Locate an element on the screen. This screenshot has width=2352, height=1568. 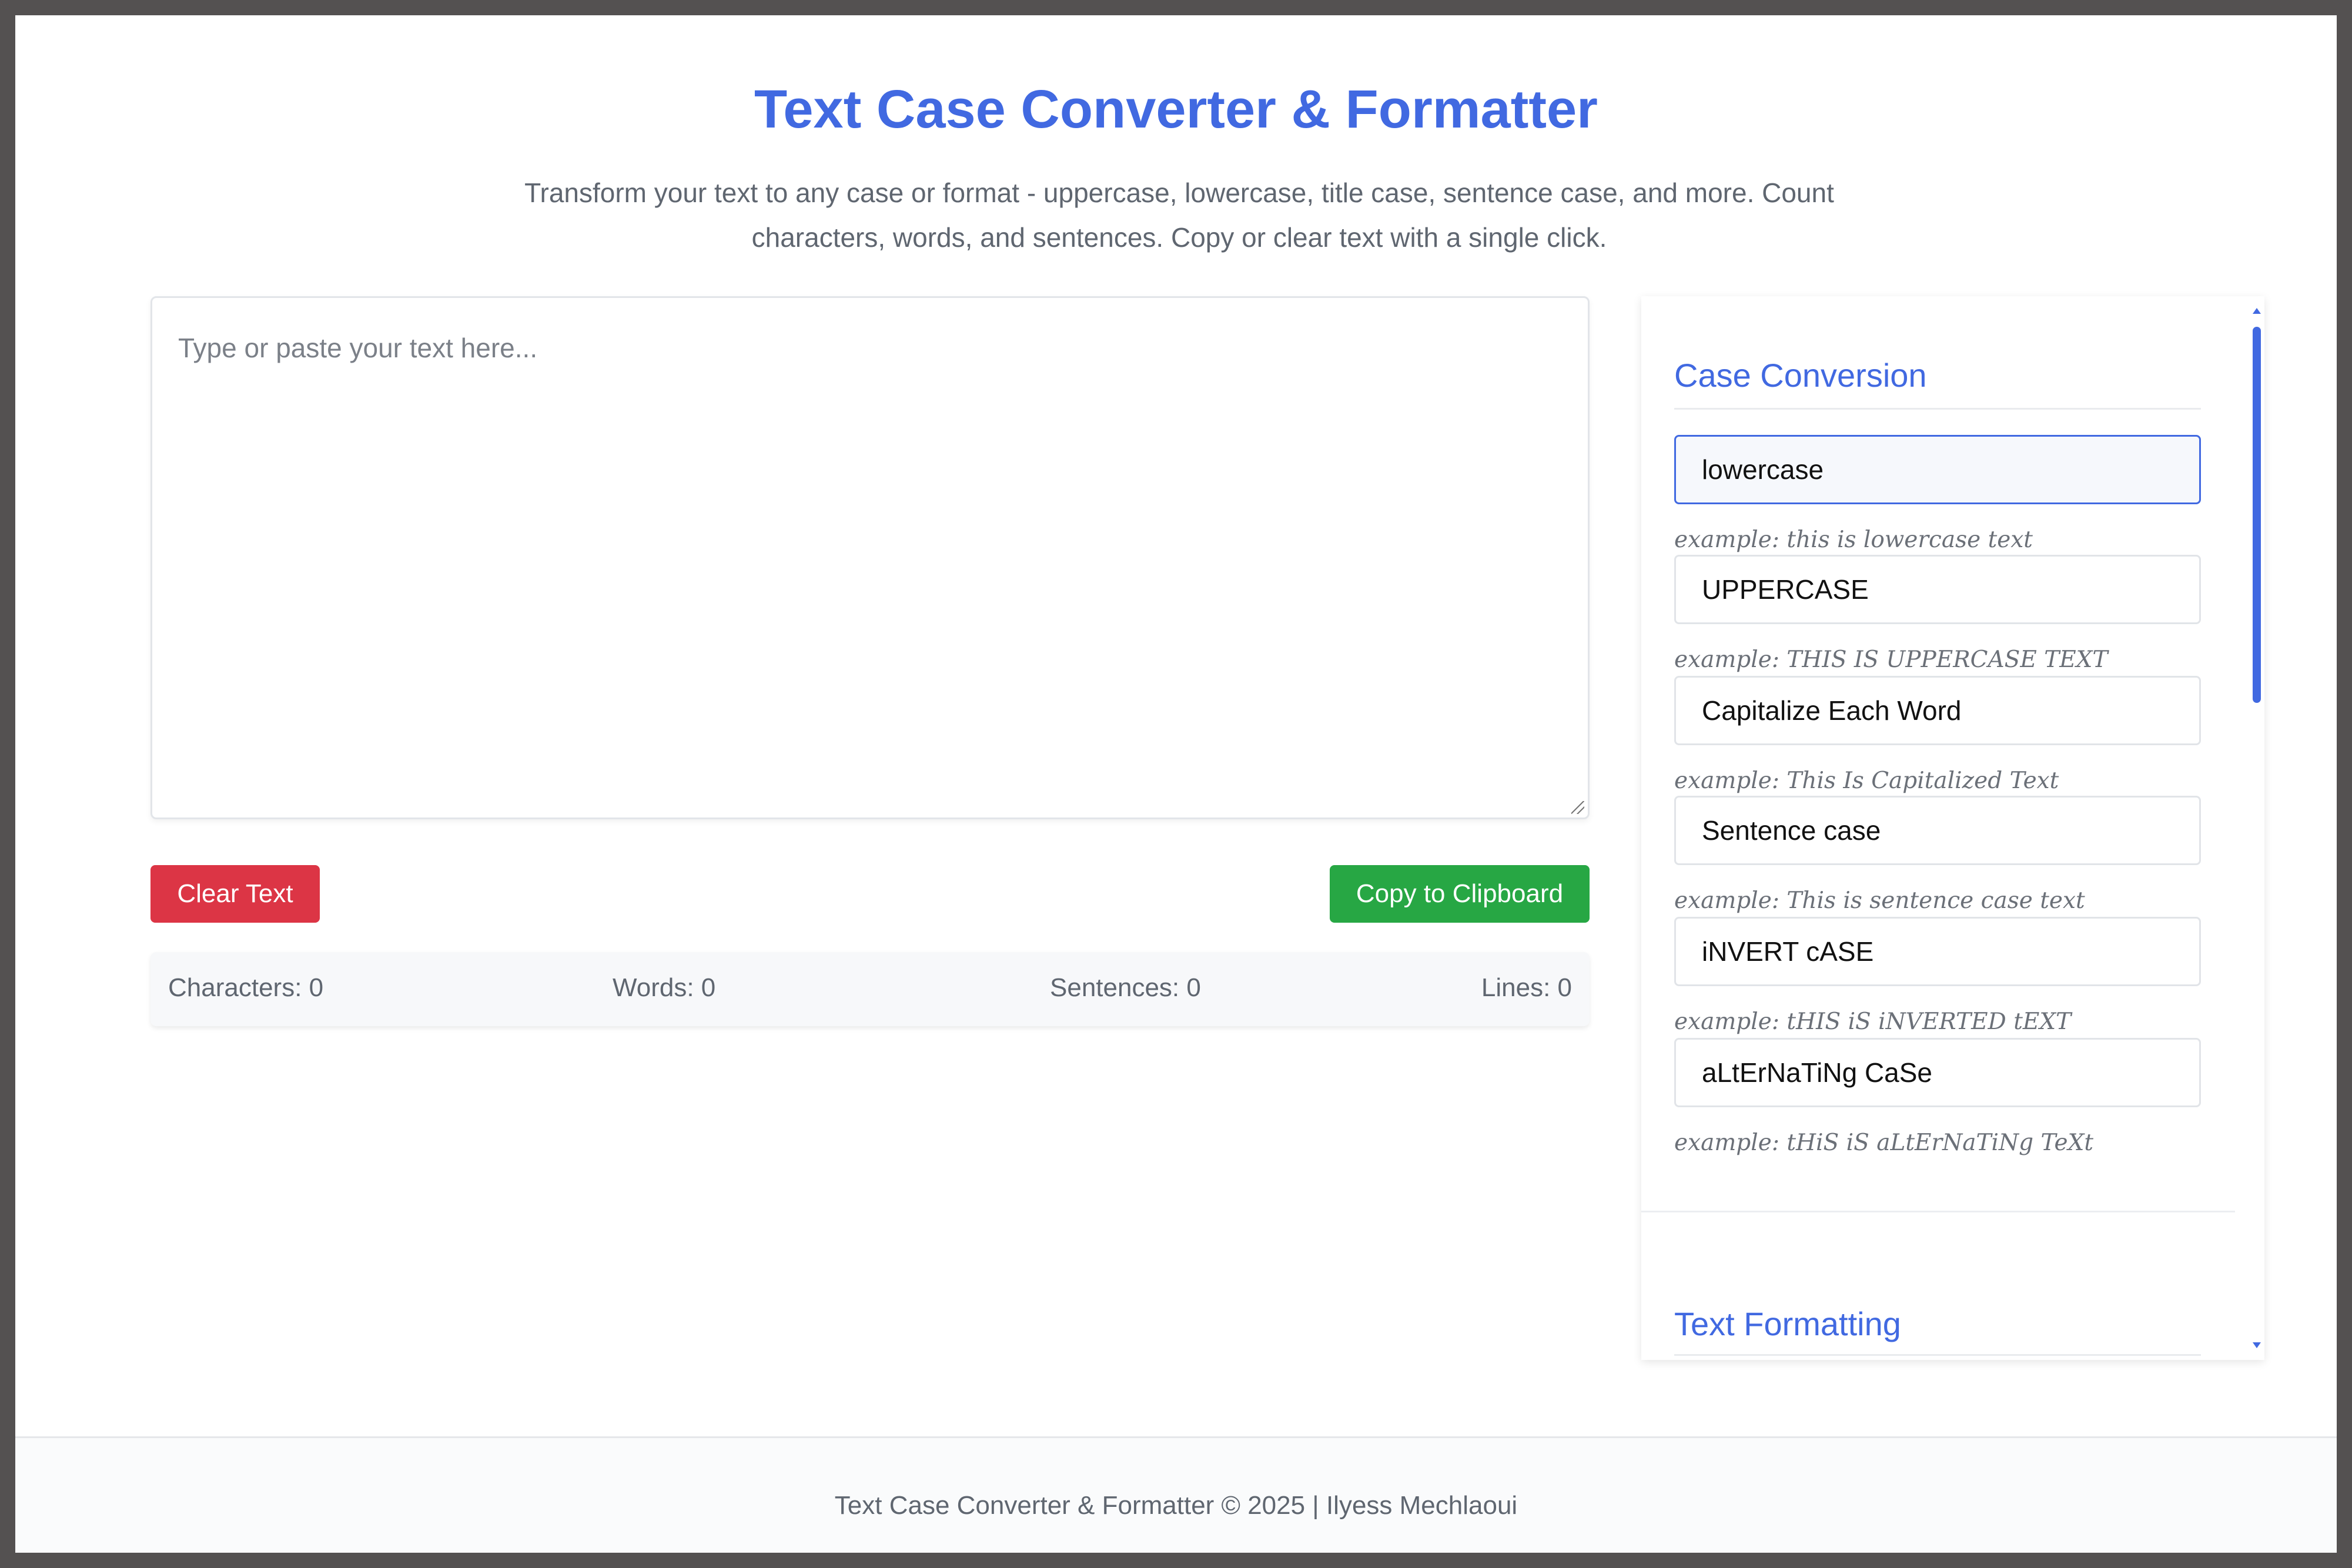
copy-to-clipboard-button: Copy to Clipboard is located at coordinates (1460, 894).